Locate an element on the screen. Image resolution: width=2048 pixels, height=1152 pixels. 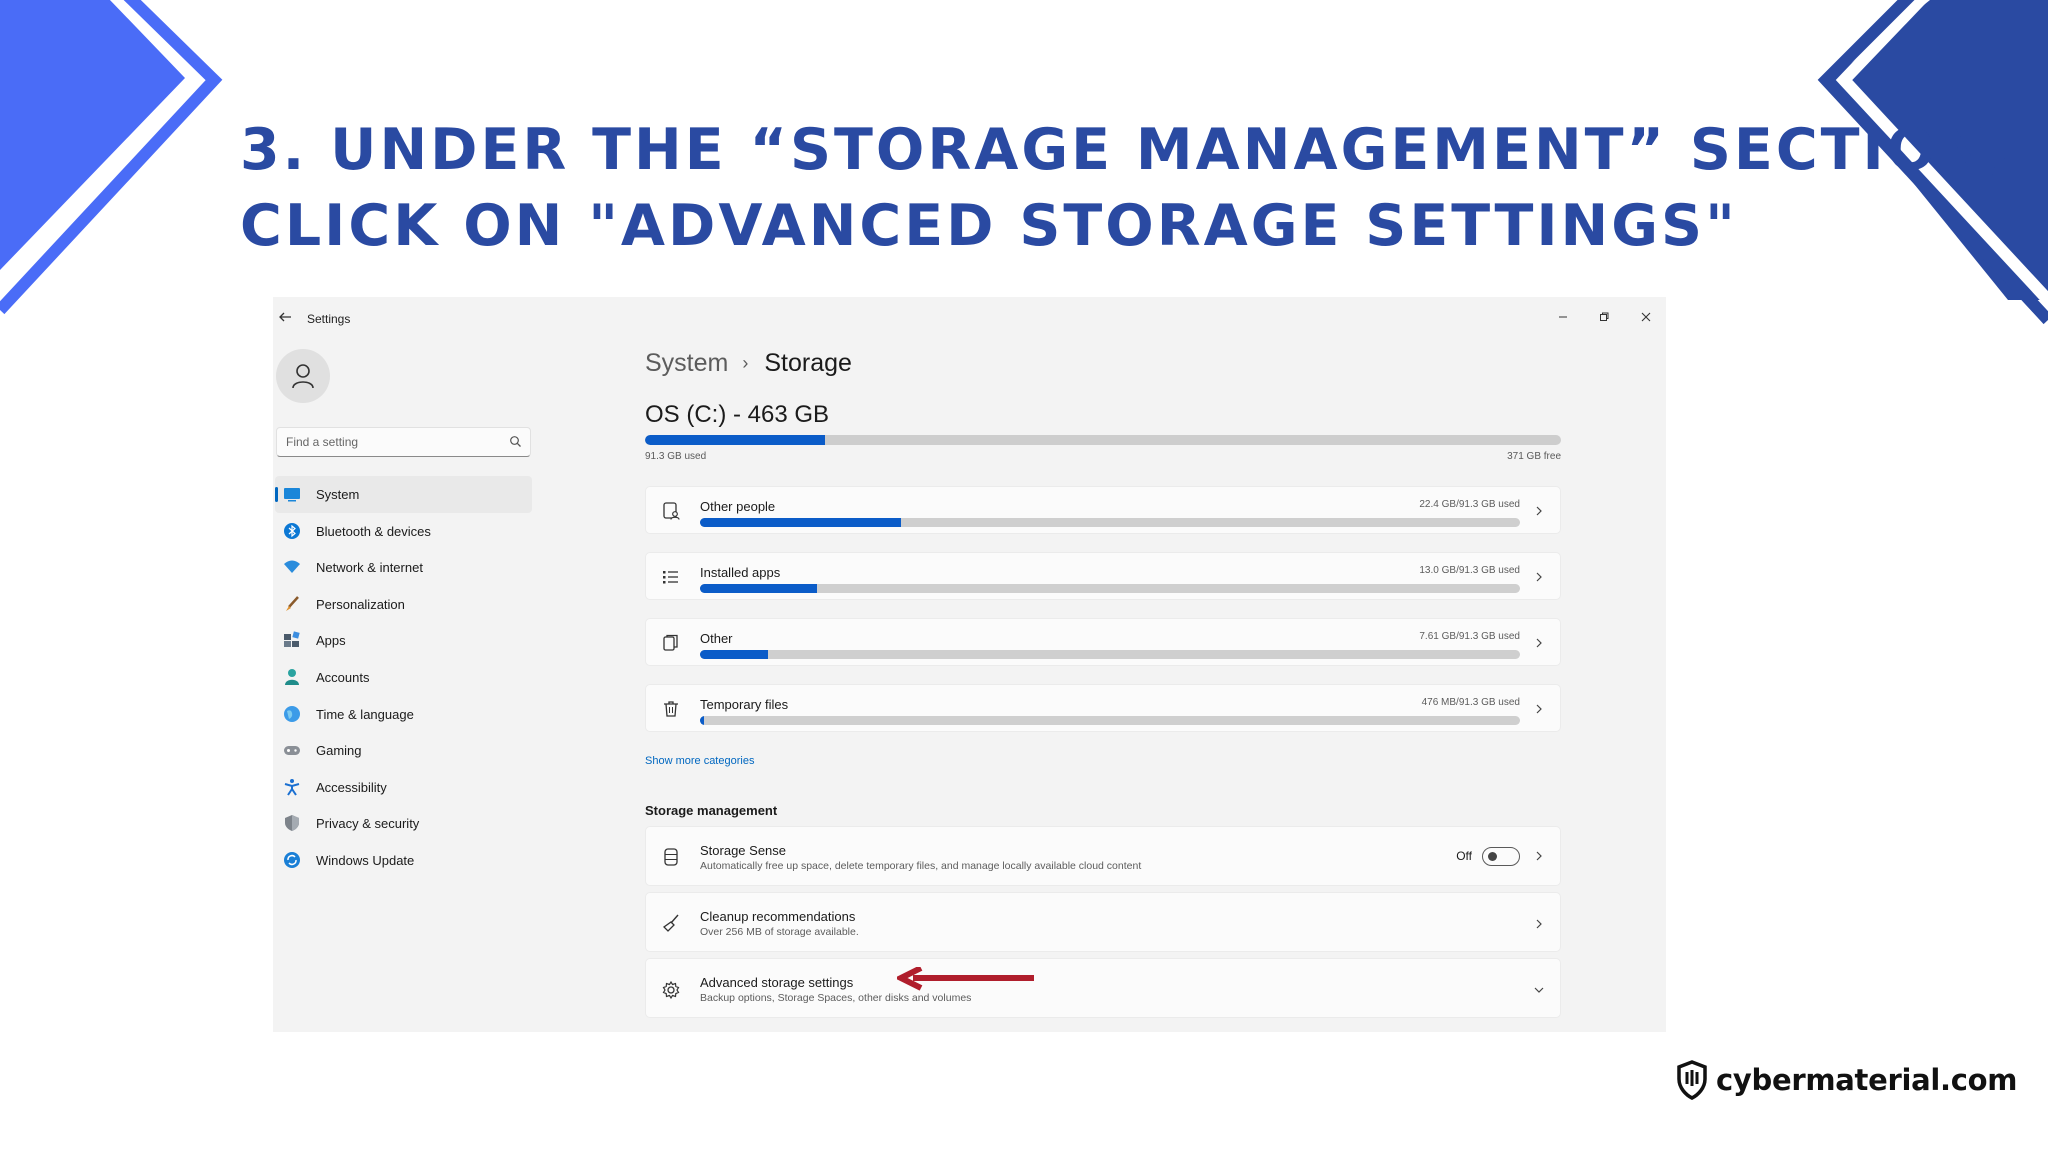
brand-logo: cybermaterial.com is located at coordinates (1846, 1080).